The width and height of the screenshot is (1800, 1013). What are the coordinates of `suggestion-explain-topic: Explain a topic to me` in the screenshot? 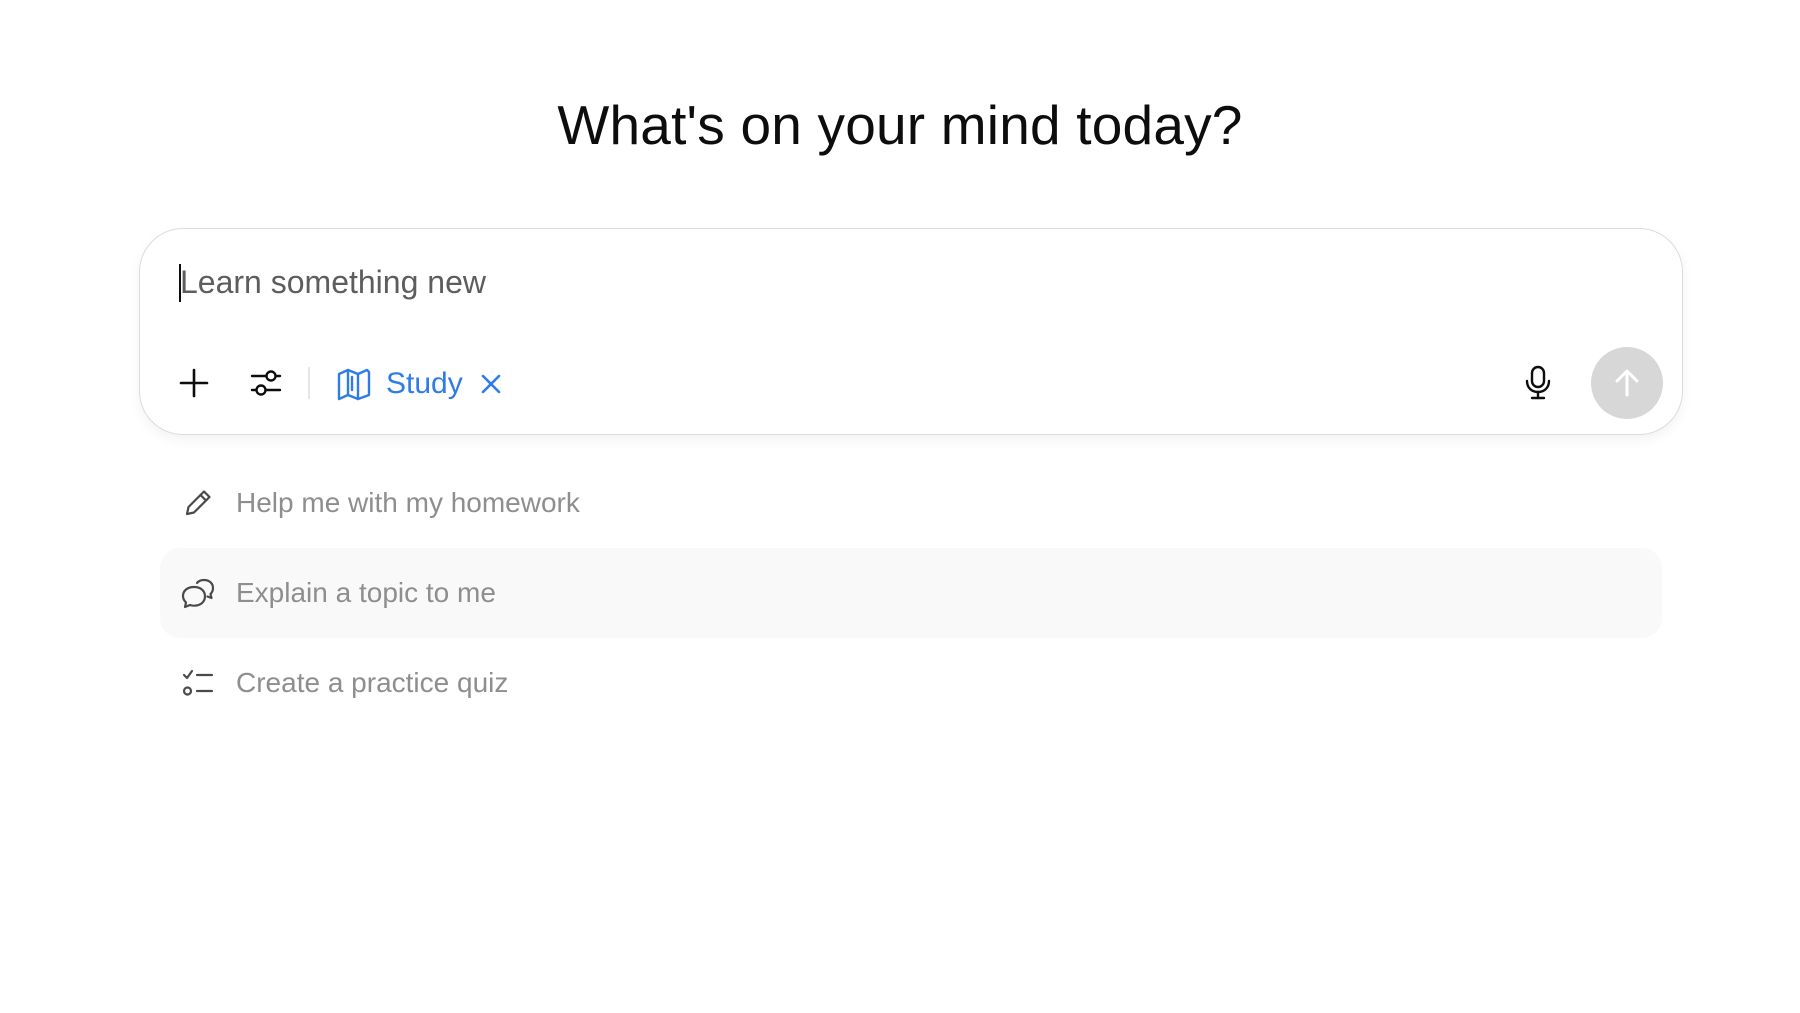 It's located at (911, 593).